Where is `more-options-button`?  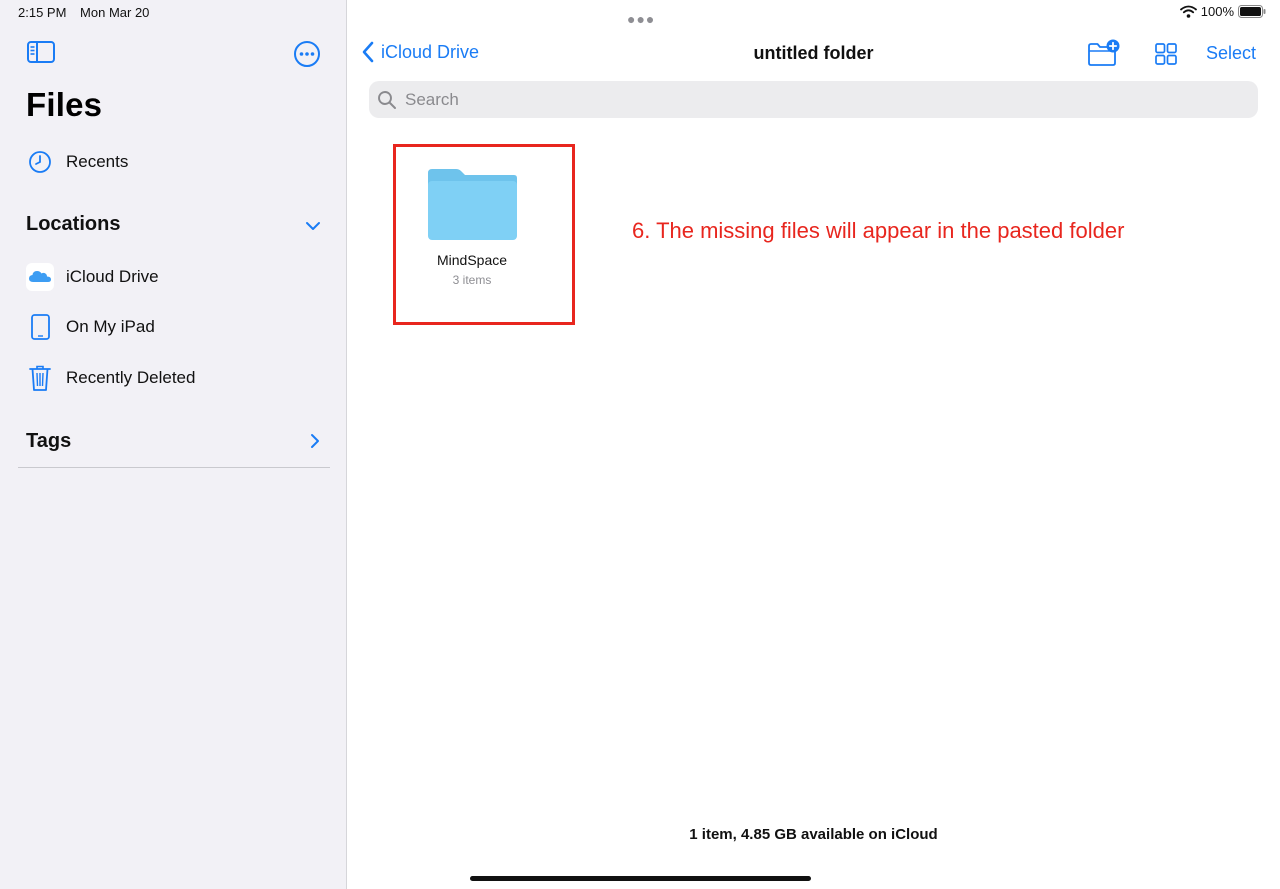
more-options-button is located at coordinates (307, 54).